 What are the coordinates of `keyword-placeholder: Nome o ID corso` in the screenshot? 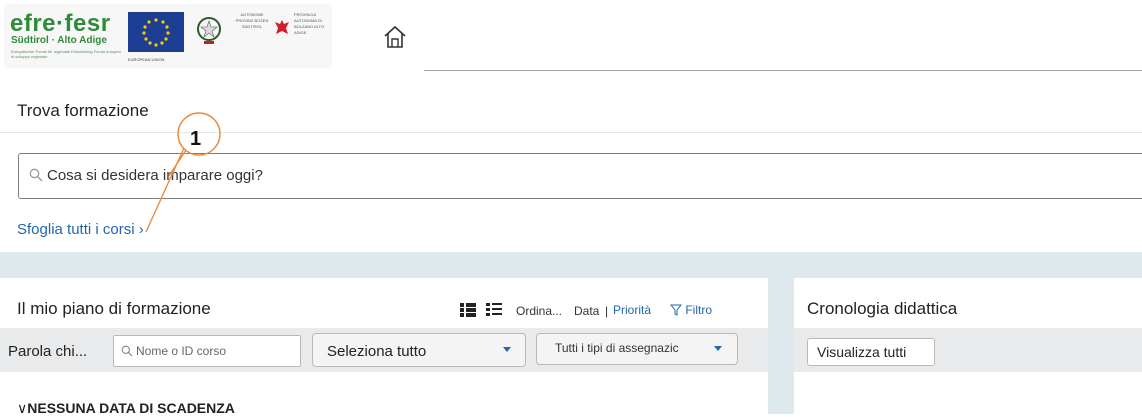 It's located at (181, 351).